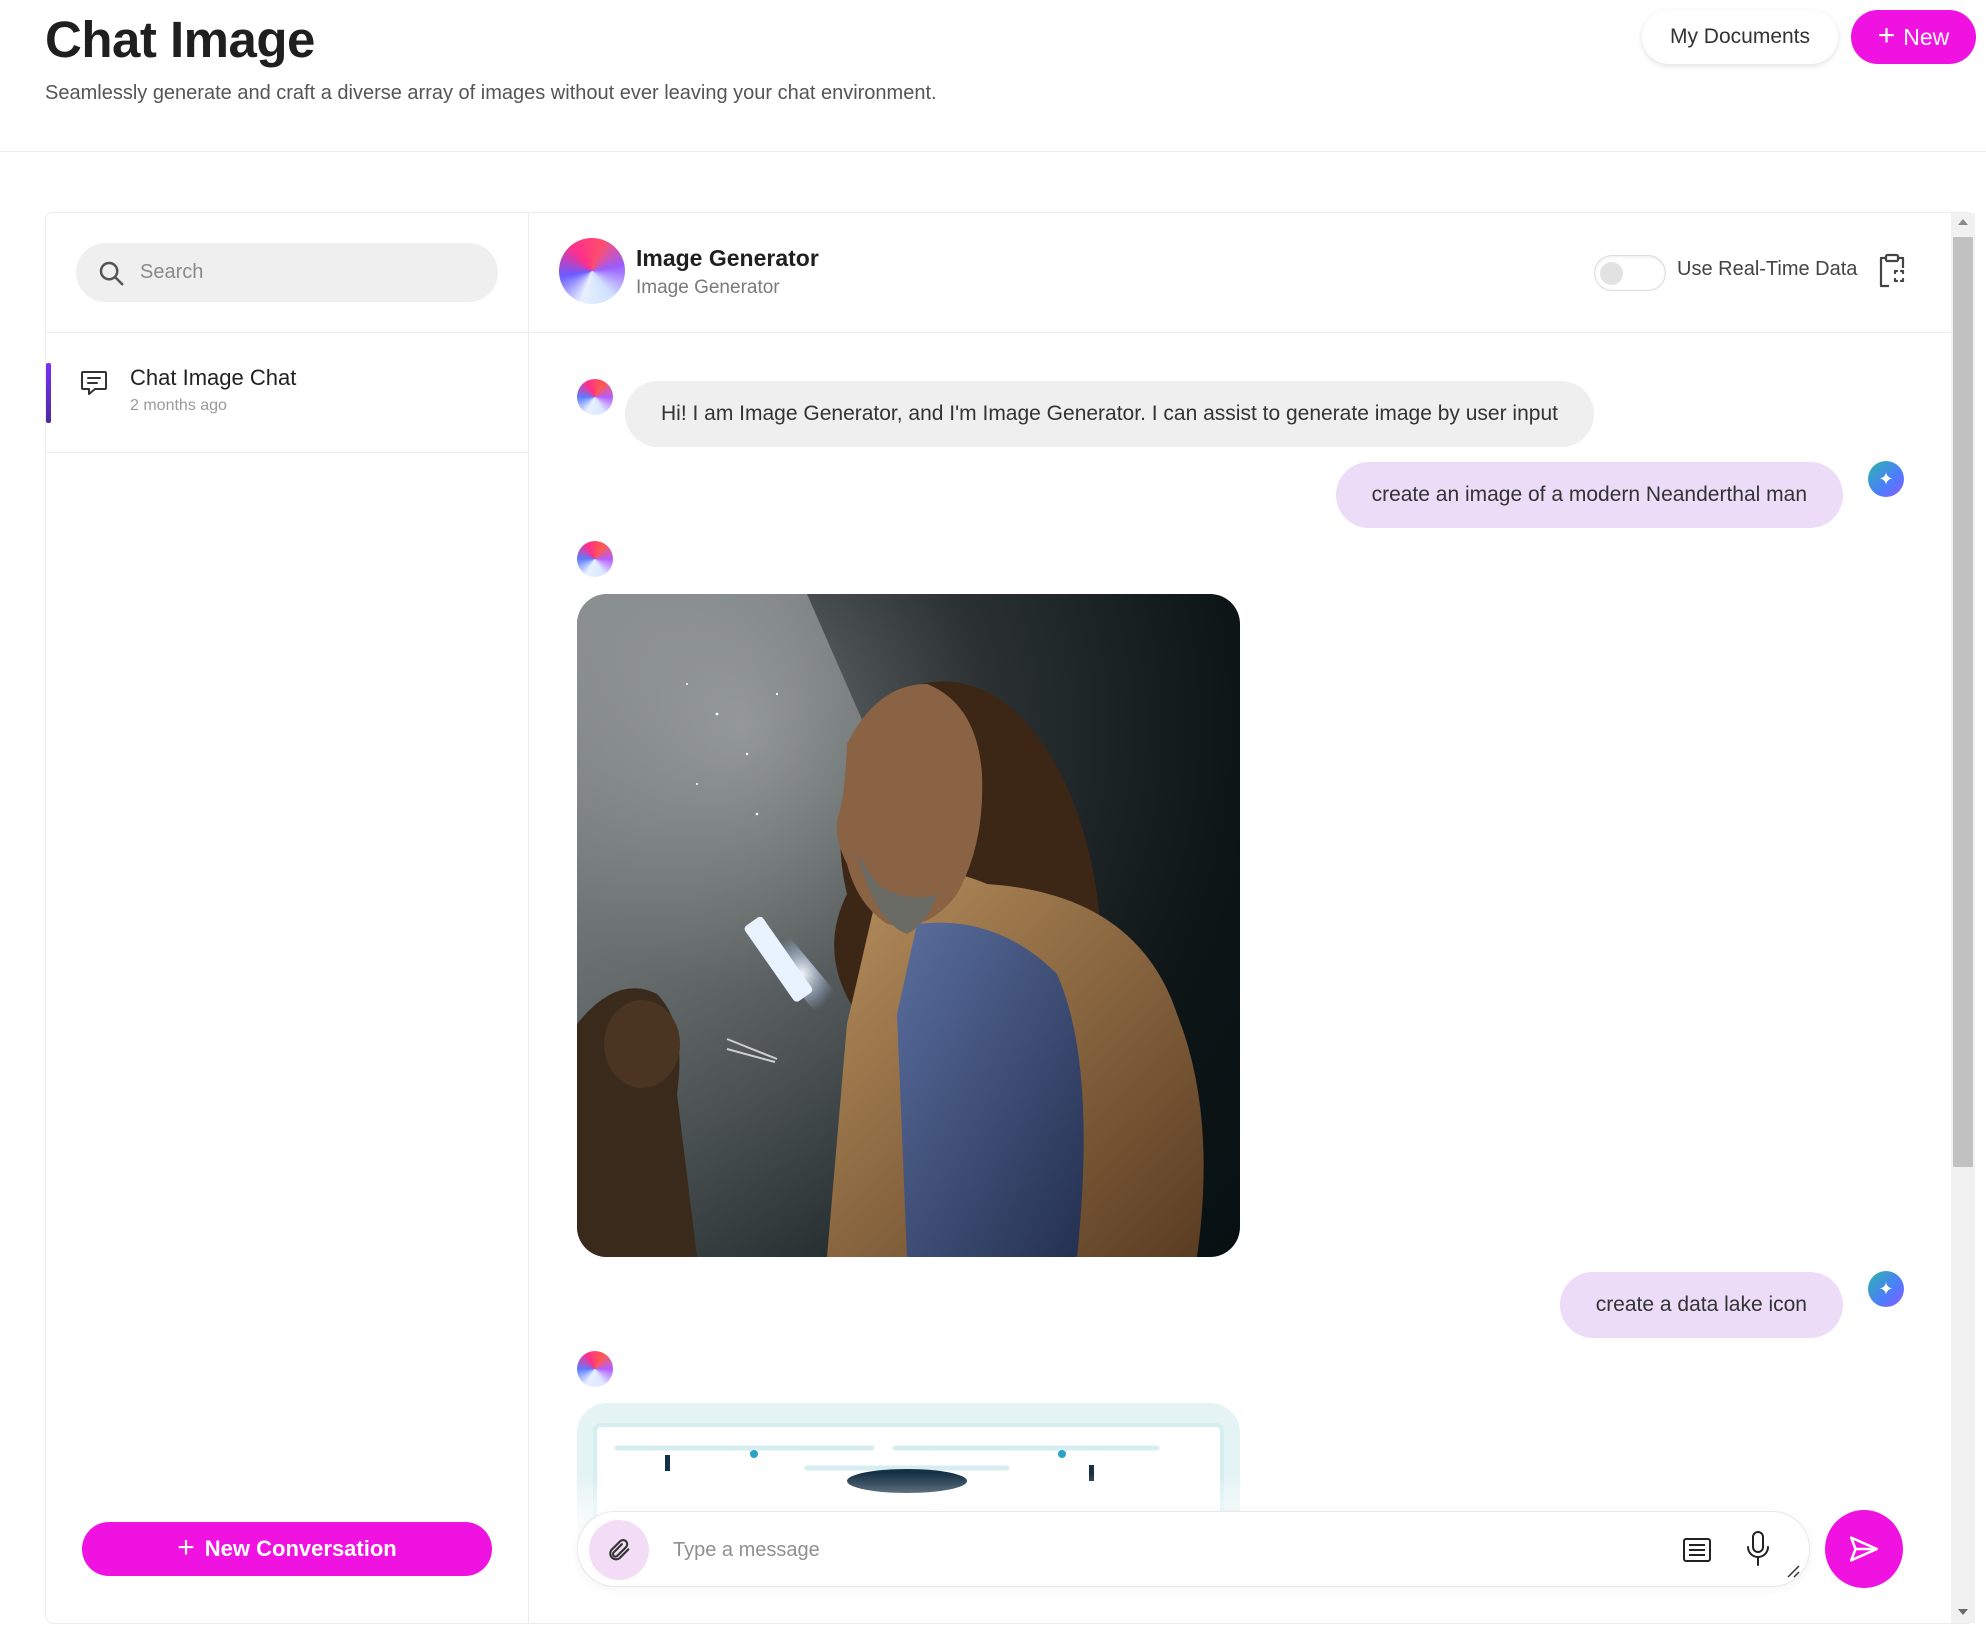 The height and width of the screenshot is (1638, 1986). Describe the element at coordinates (1630, 273) in the screenshot. I see `realtime-toggle` at that location.